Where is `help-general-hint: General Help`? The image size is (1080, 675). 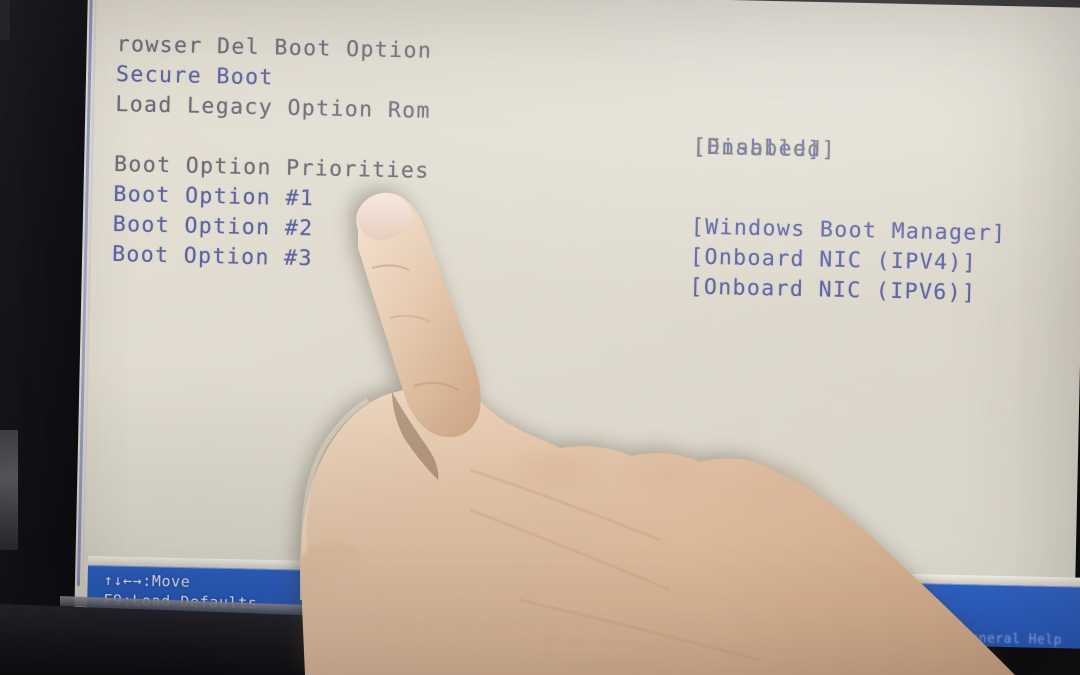 help-general-hint: General Help is located at coordinates (1012, 639).